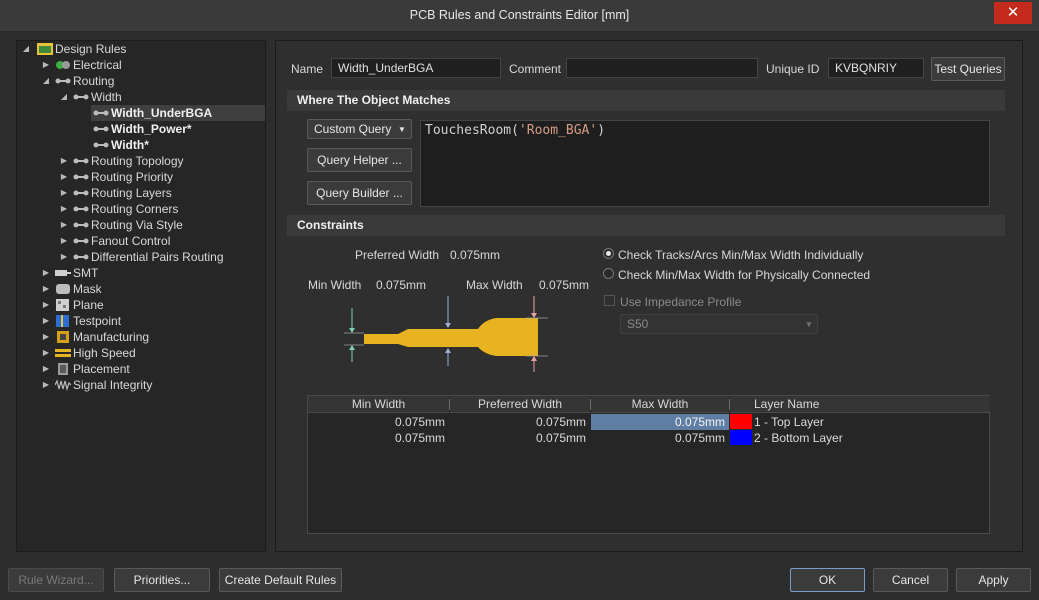 This screenshot has width=1039, height=600. Describe the element at coordinates (378, 404) in the screenshot. I see `grid-header-min-width: Min Width` at that location.